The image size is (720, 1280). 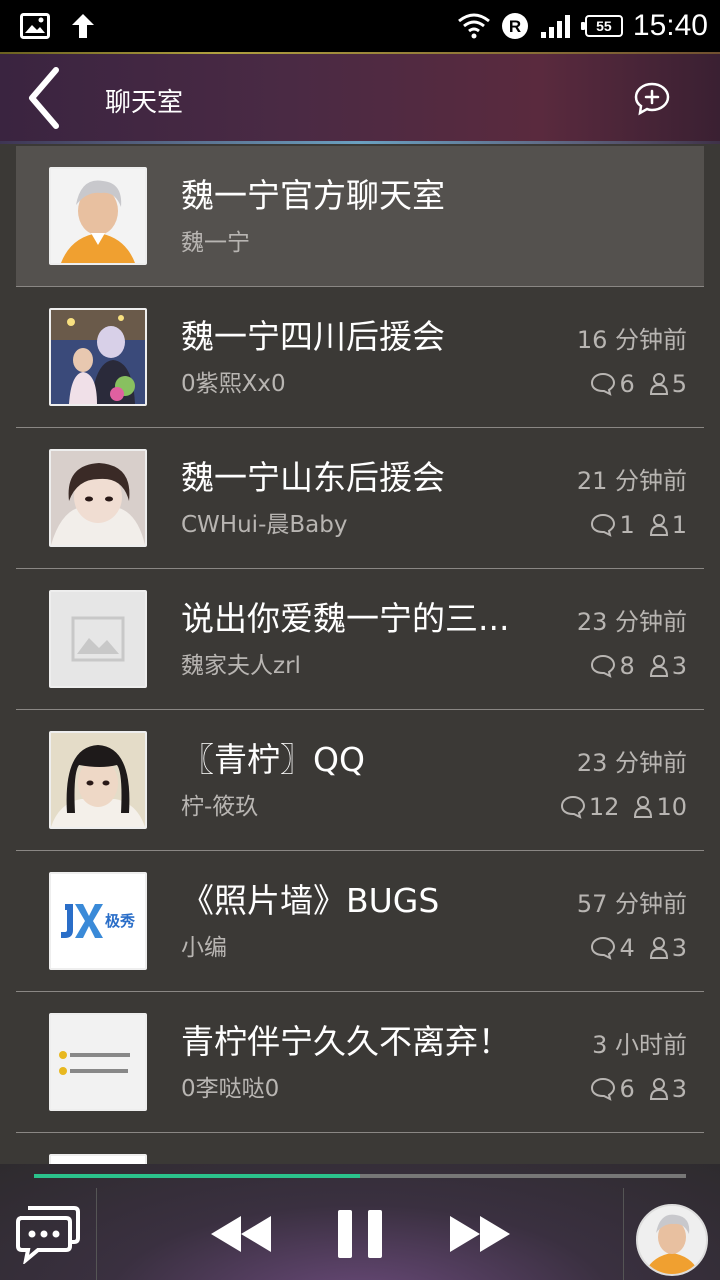 I want to click on new-chat-button, so click(x=652, y=99).